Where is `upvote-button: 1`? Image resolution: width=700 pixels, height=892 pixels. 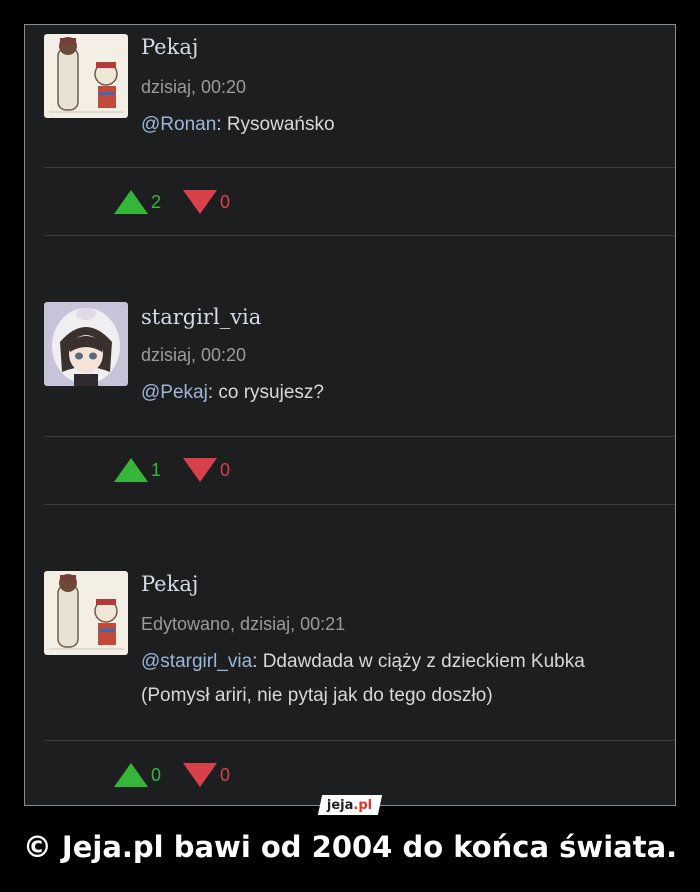
upvote-button: 1 is located at coordinates (148, 470).